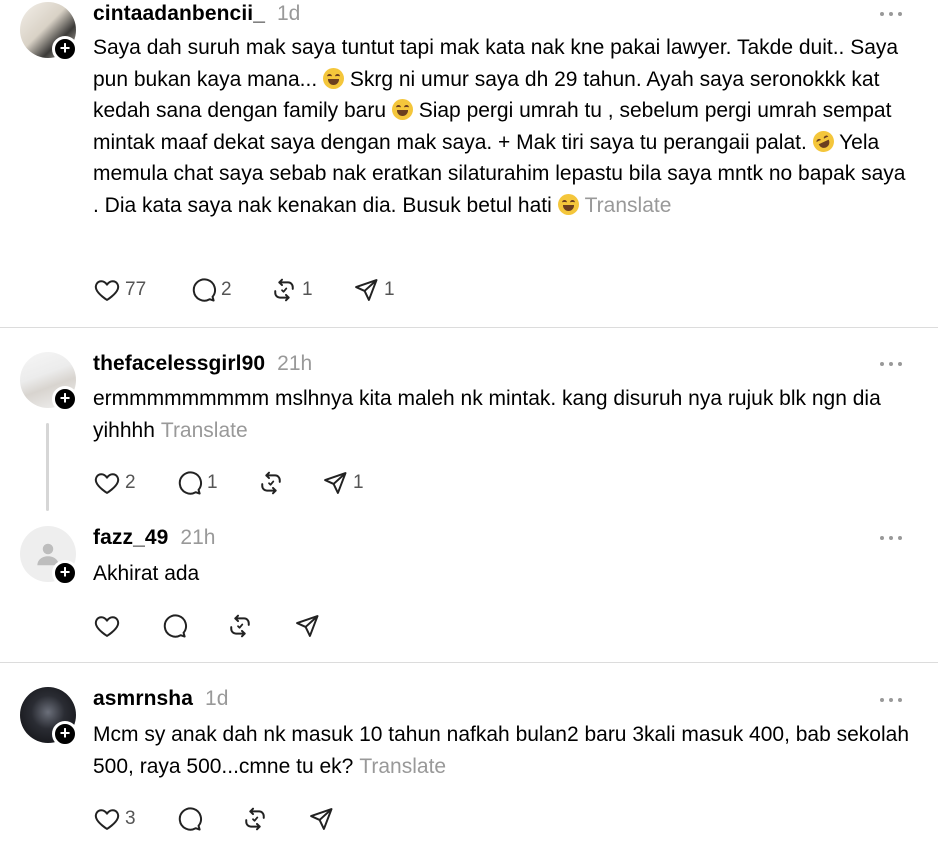 This screenshot has height=852, width=938. I want to click on like-button, so click(126, 626).